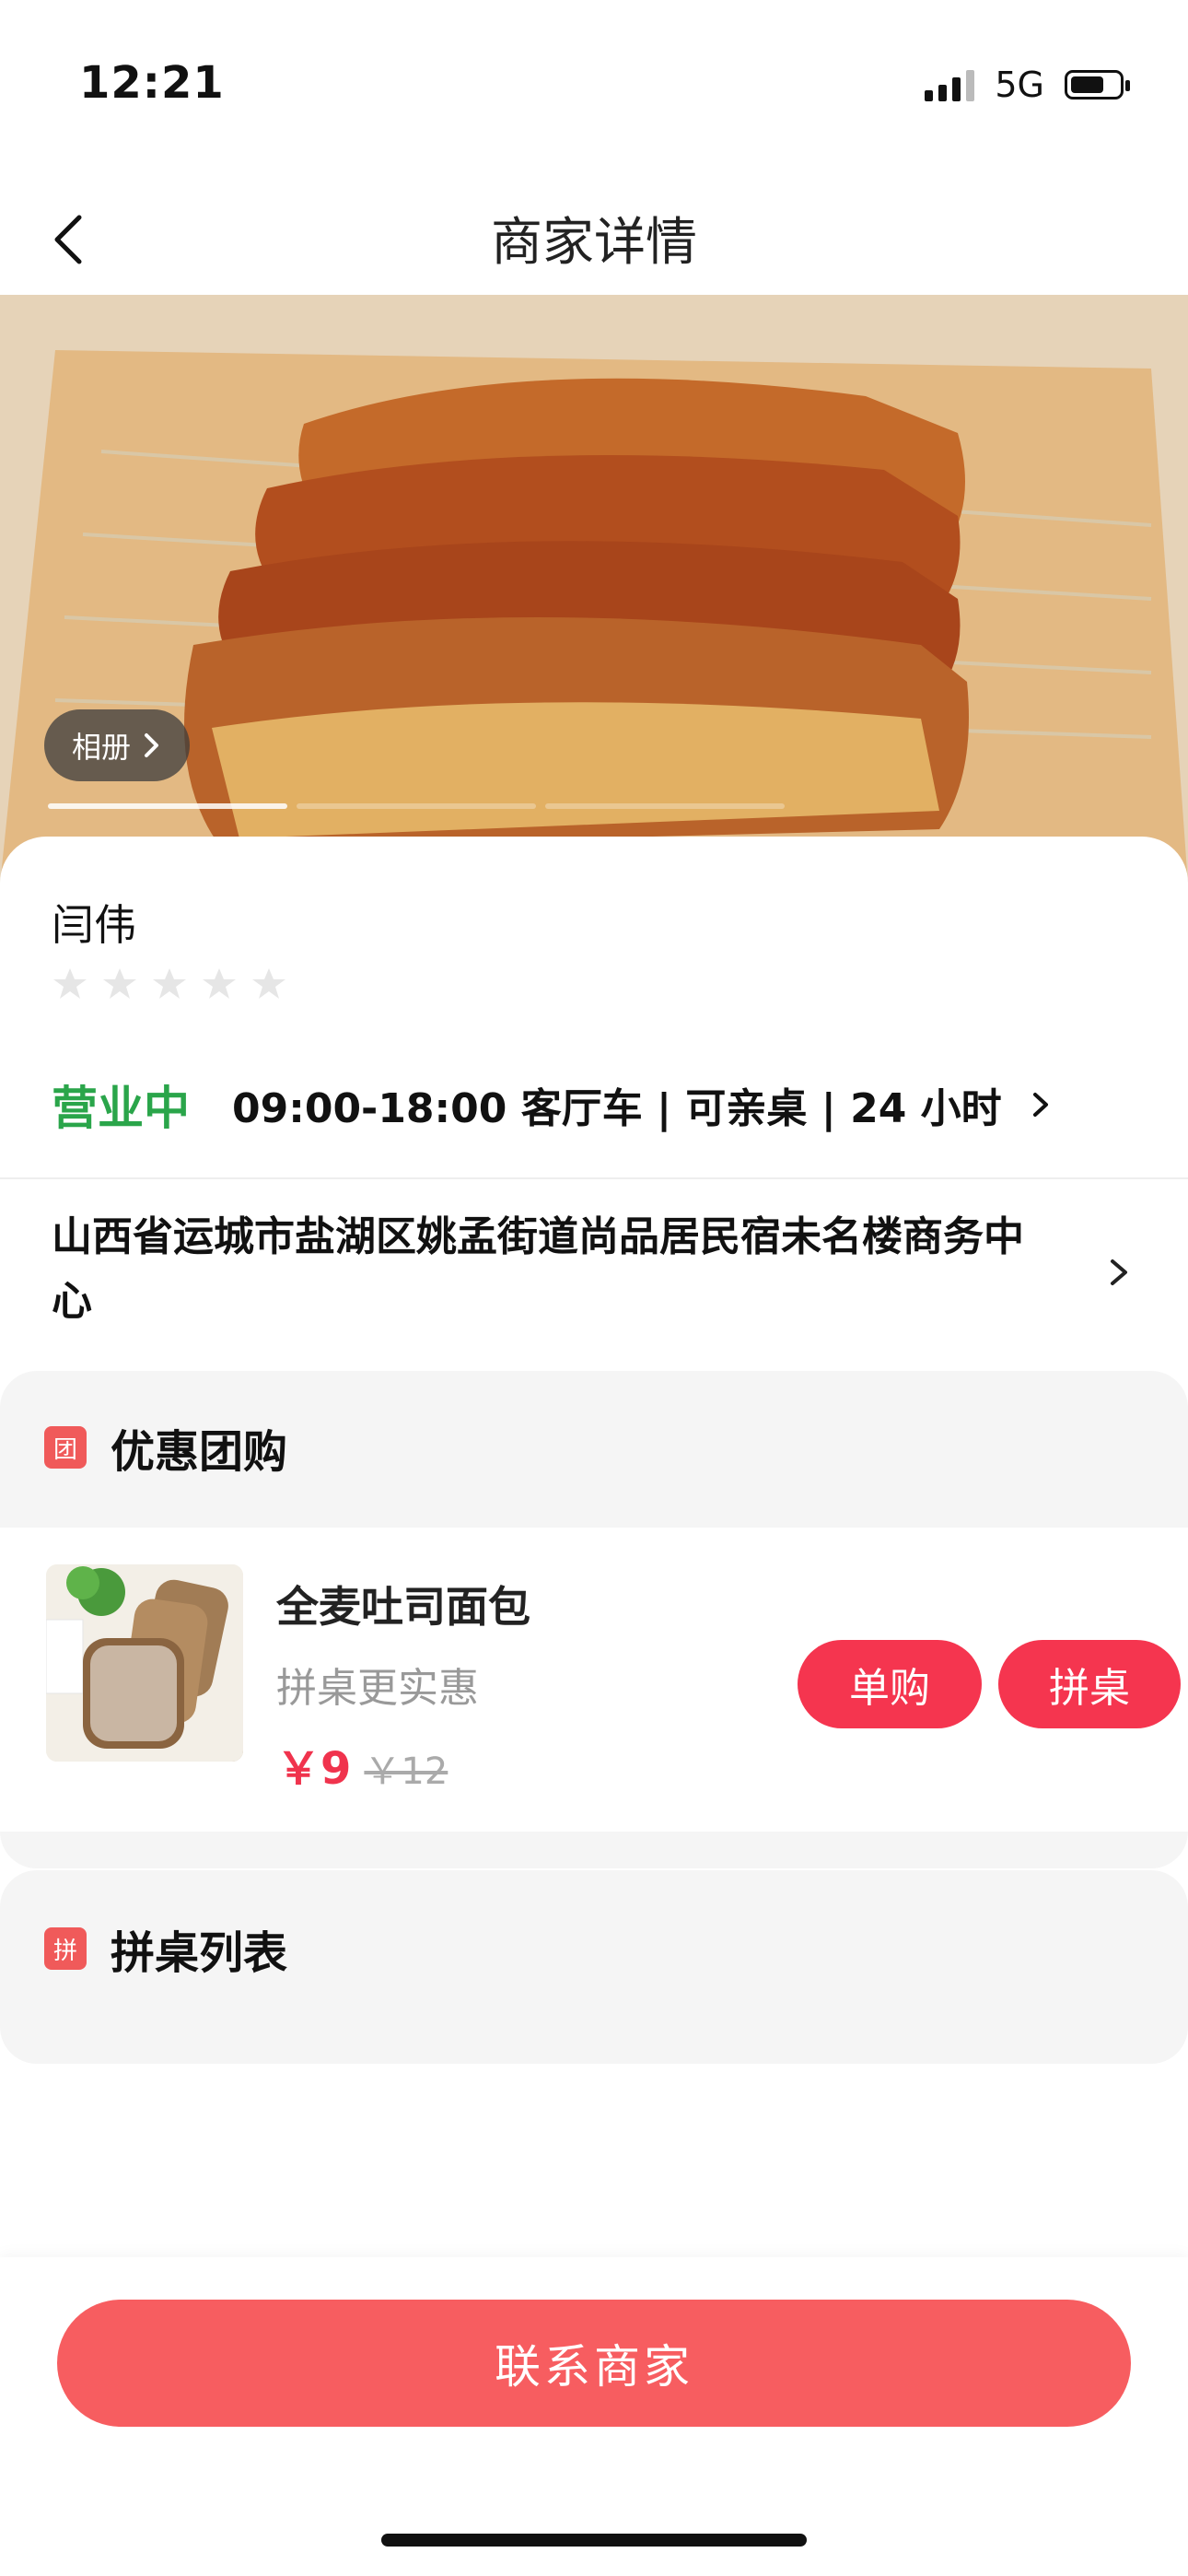 The image size is (1188, 2576). Describe the element at coordinates (594, 1680) in the screenshot. I see `deal-item: 全麦吐司面包 拼桌更实惠 ￥9 ￥12 单购 拼桌` at that location.